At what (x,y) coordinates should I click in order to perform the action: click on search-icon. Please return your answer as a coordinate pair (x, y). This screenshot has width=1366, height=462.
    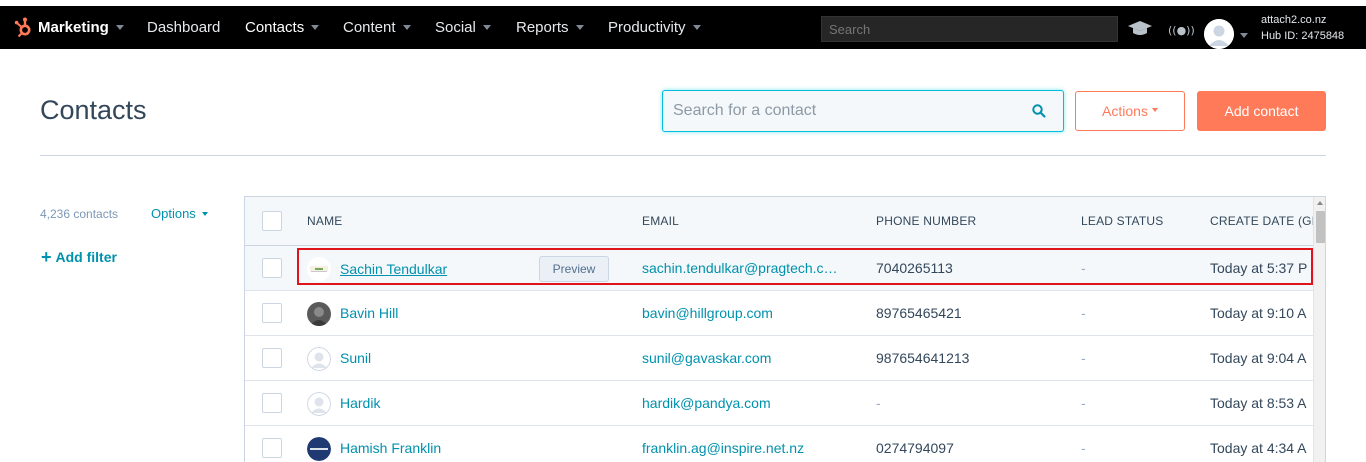
    Looking at the image, I should click on (1039, 111).